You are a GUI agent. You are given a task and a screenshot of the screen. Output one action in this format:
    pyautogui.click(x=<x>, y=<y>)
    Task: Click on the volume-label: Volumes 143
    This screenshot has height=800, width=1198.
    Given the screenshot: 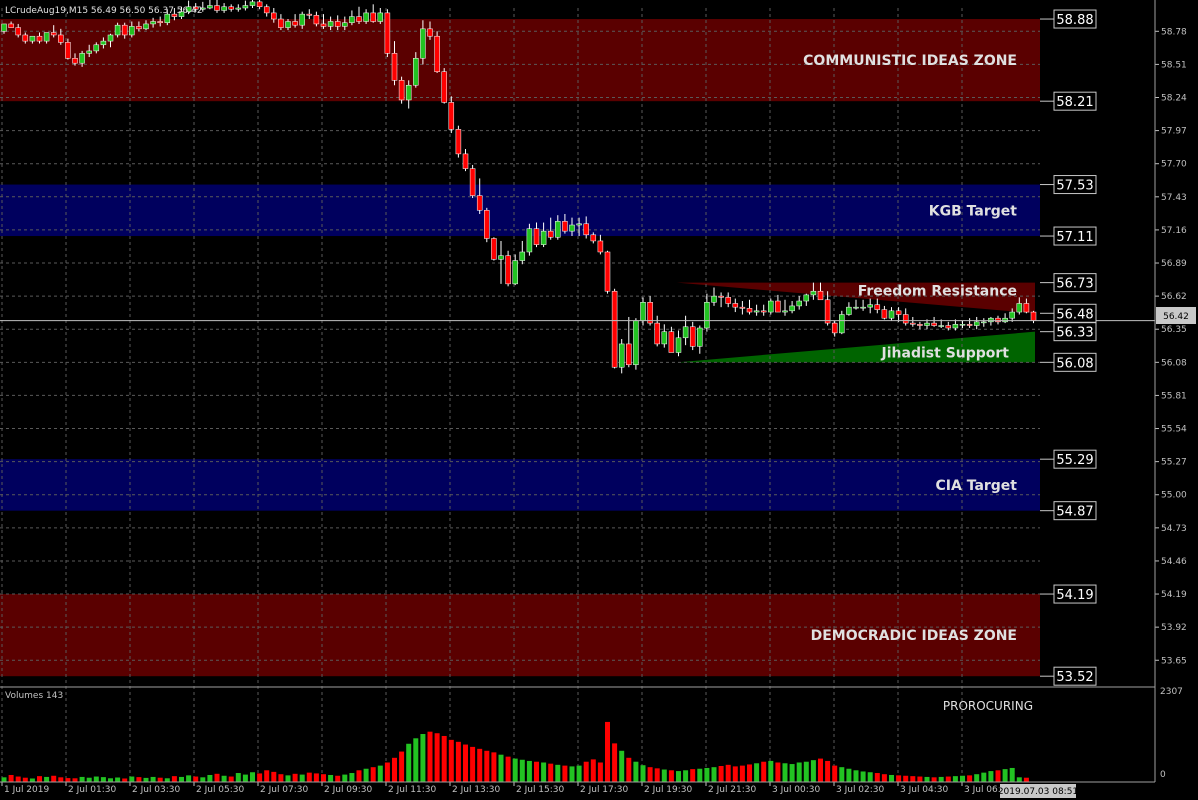 What is the action you would take?
    pyautogui.click(x=34, y=696)
    